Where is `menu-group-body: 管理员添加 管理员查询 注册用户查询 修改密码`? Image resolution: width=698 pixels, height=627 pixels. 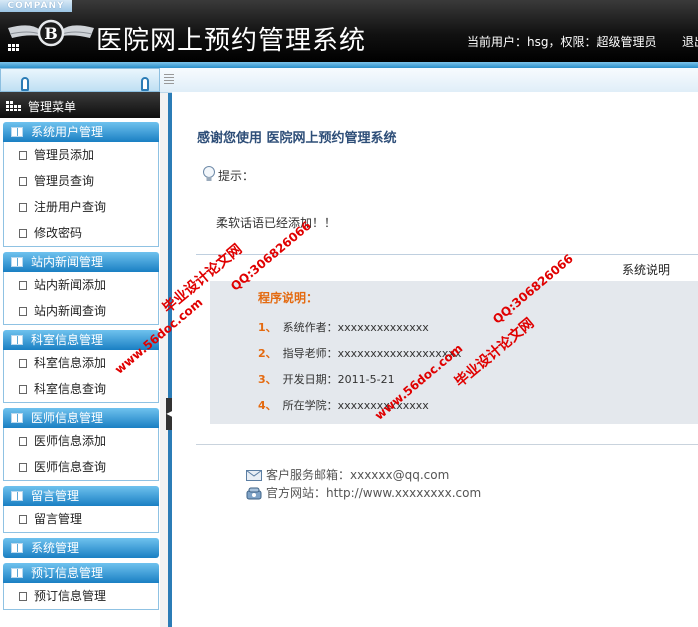
menu-group-body: 管理员添加 管理员查询 注册用户查询 修改密码 is located at coordinates (81, 194).